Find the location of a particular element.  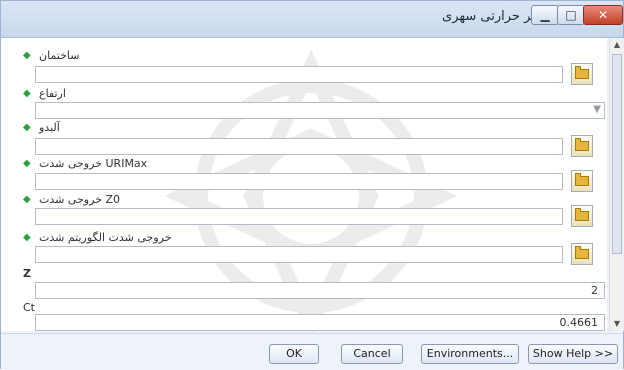

ok-button: OK is located at coordinates (294, 354).